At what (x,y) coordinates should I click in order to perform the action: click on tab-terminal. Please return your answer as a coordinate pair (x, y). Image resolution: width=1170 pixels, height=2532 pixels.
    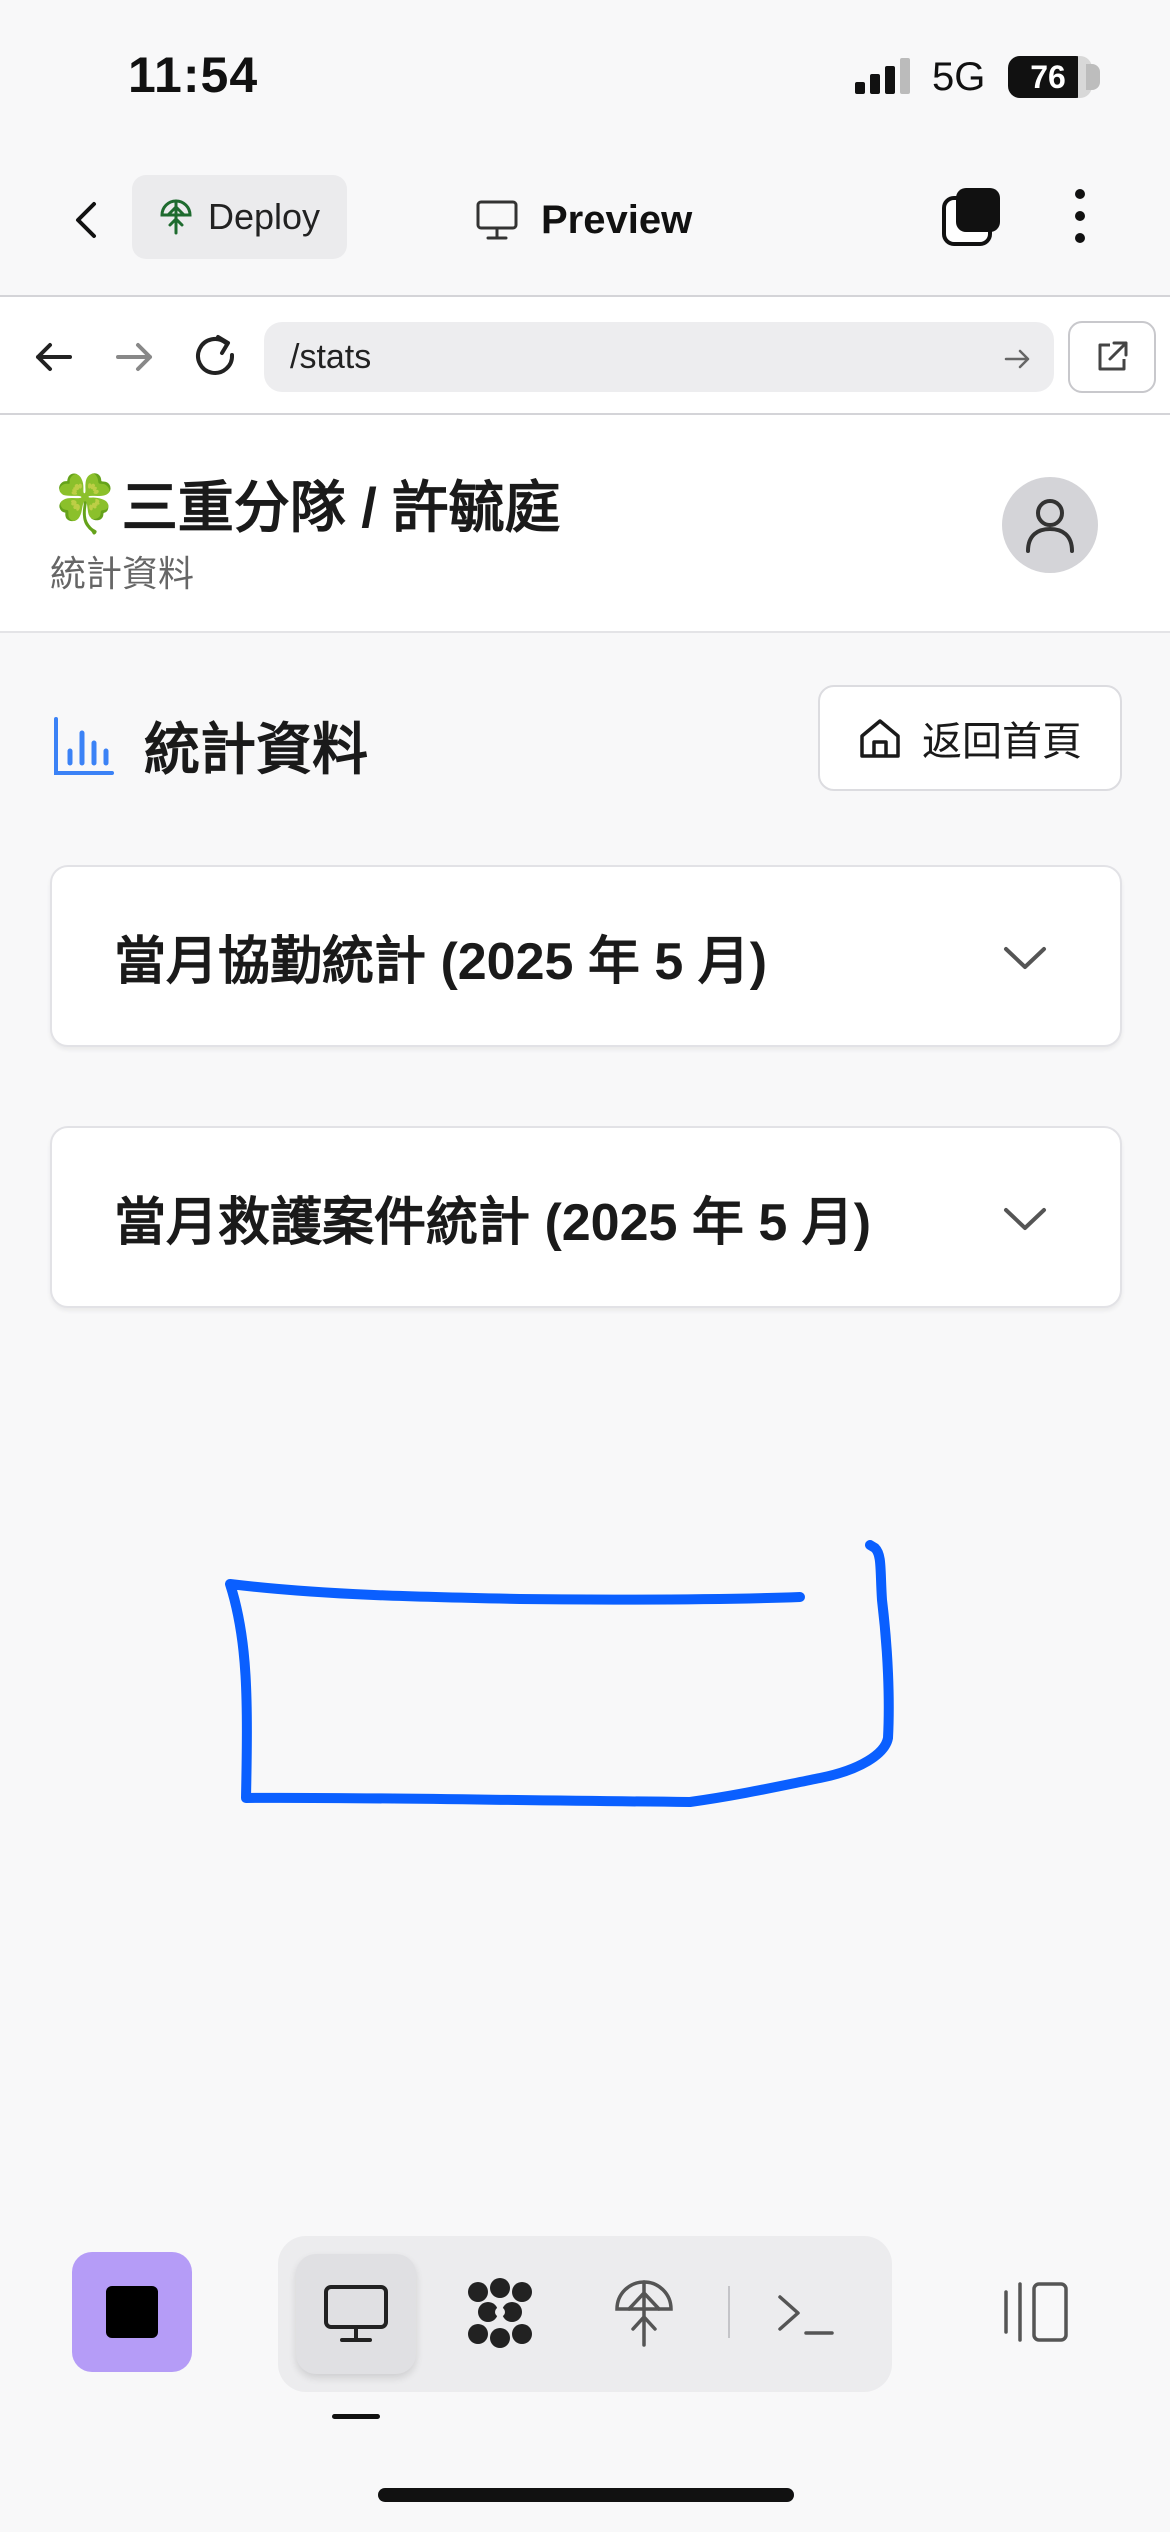
    Looking at the image, I should click on (806, 2314).